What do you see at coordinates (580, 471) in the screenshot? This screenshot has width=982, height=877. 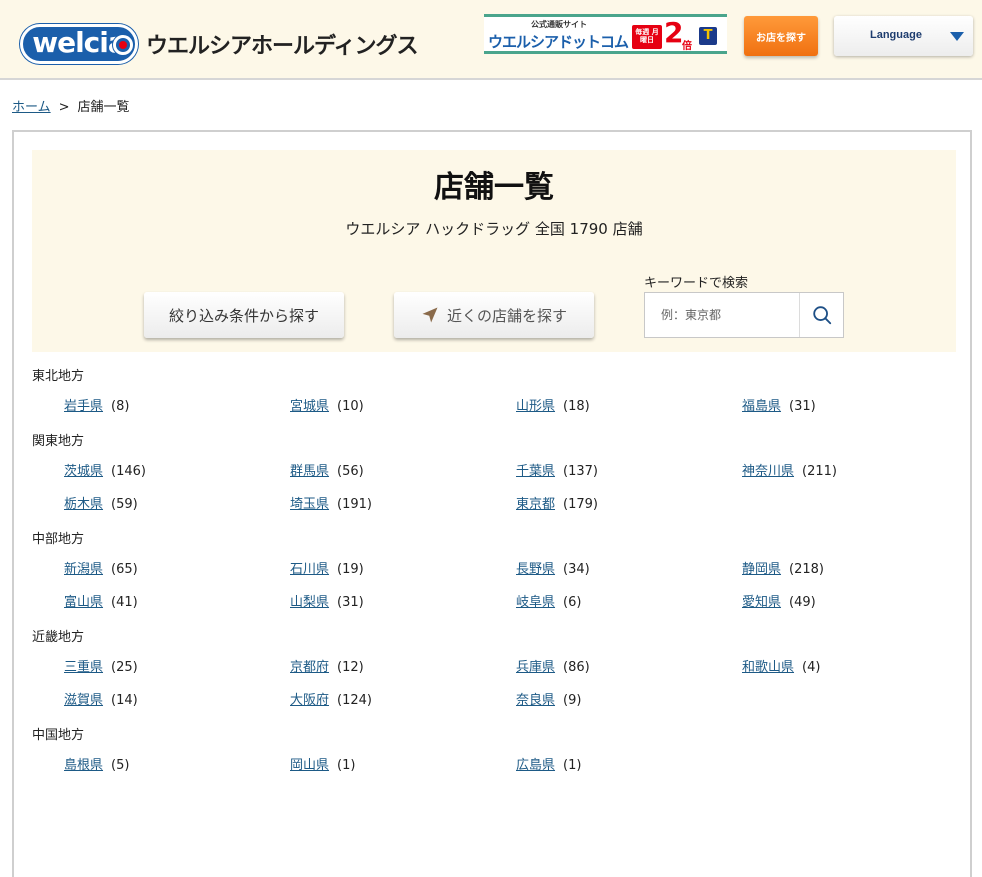 I see `prefecture-store-count: (137)` at bounding box center [580, 471].